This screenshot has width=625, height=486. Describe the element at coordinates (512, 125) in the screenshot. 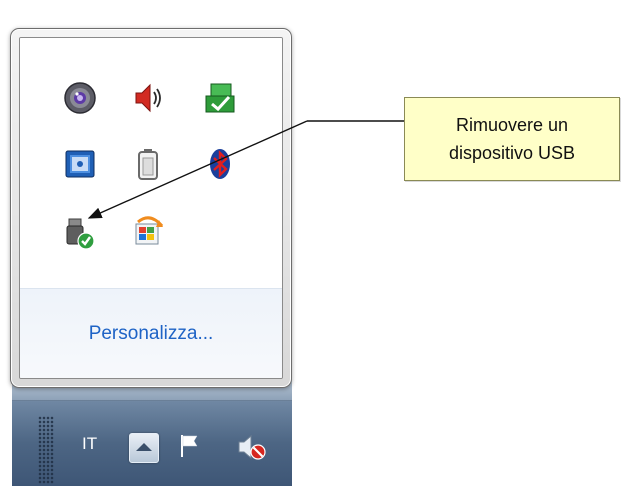

I see `callout-line-1: Rimuovere un` at that location.